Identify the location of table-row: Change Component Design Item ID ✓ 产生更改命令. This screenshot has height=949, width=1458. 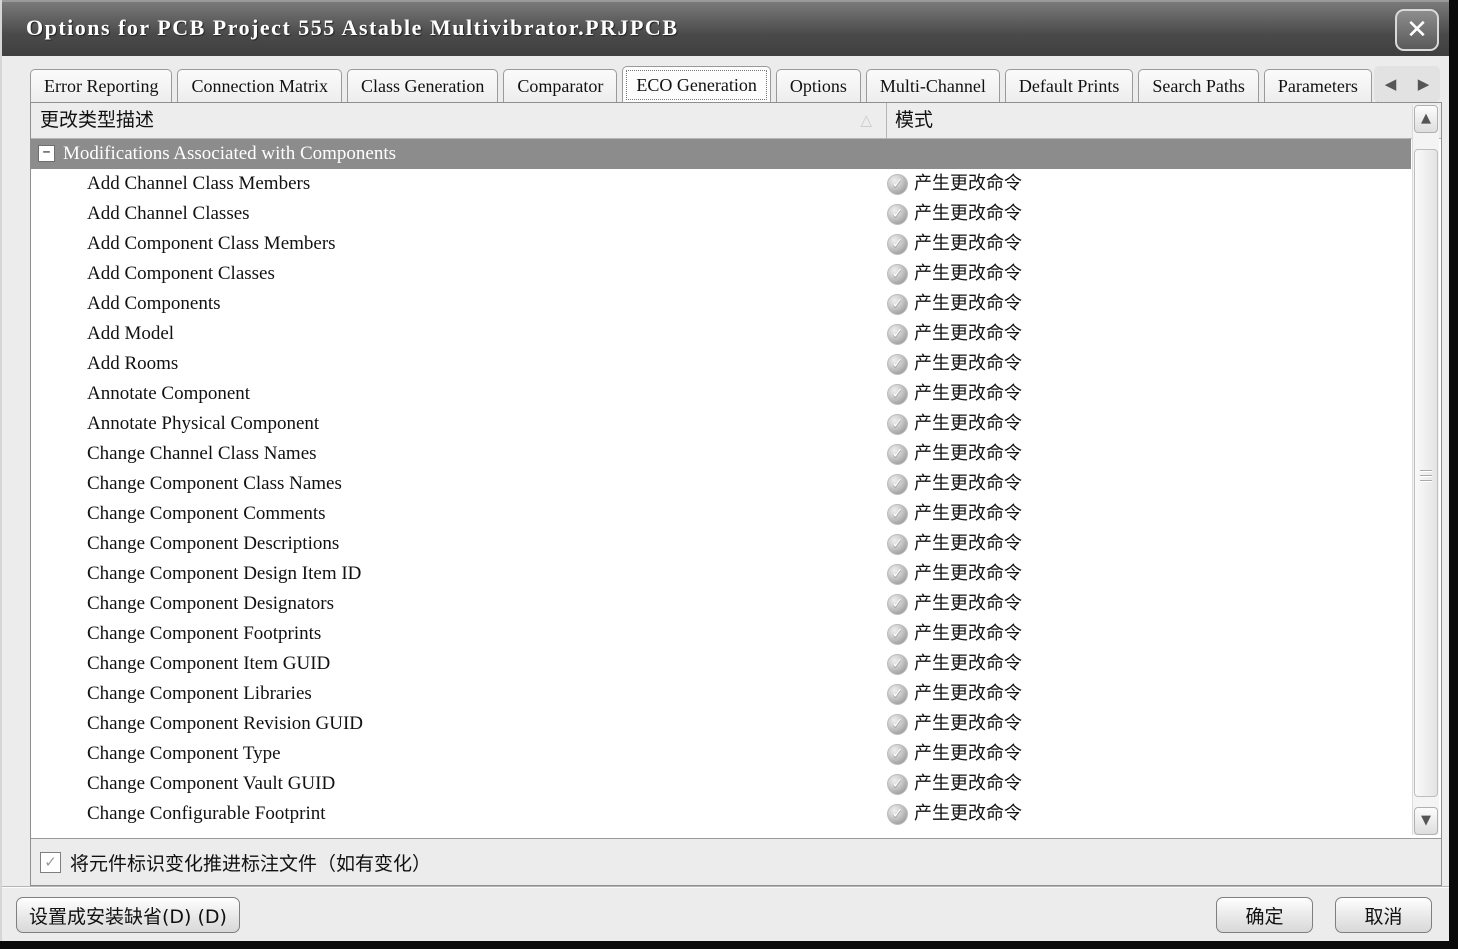
(721, 574).